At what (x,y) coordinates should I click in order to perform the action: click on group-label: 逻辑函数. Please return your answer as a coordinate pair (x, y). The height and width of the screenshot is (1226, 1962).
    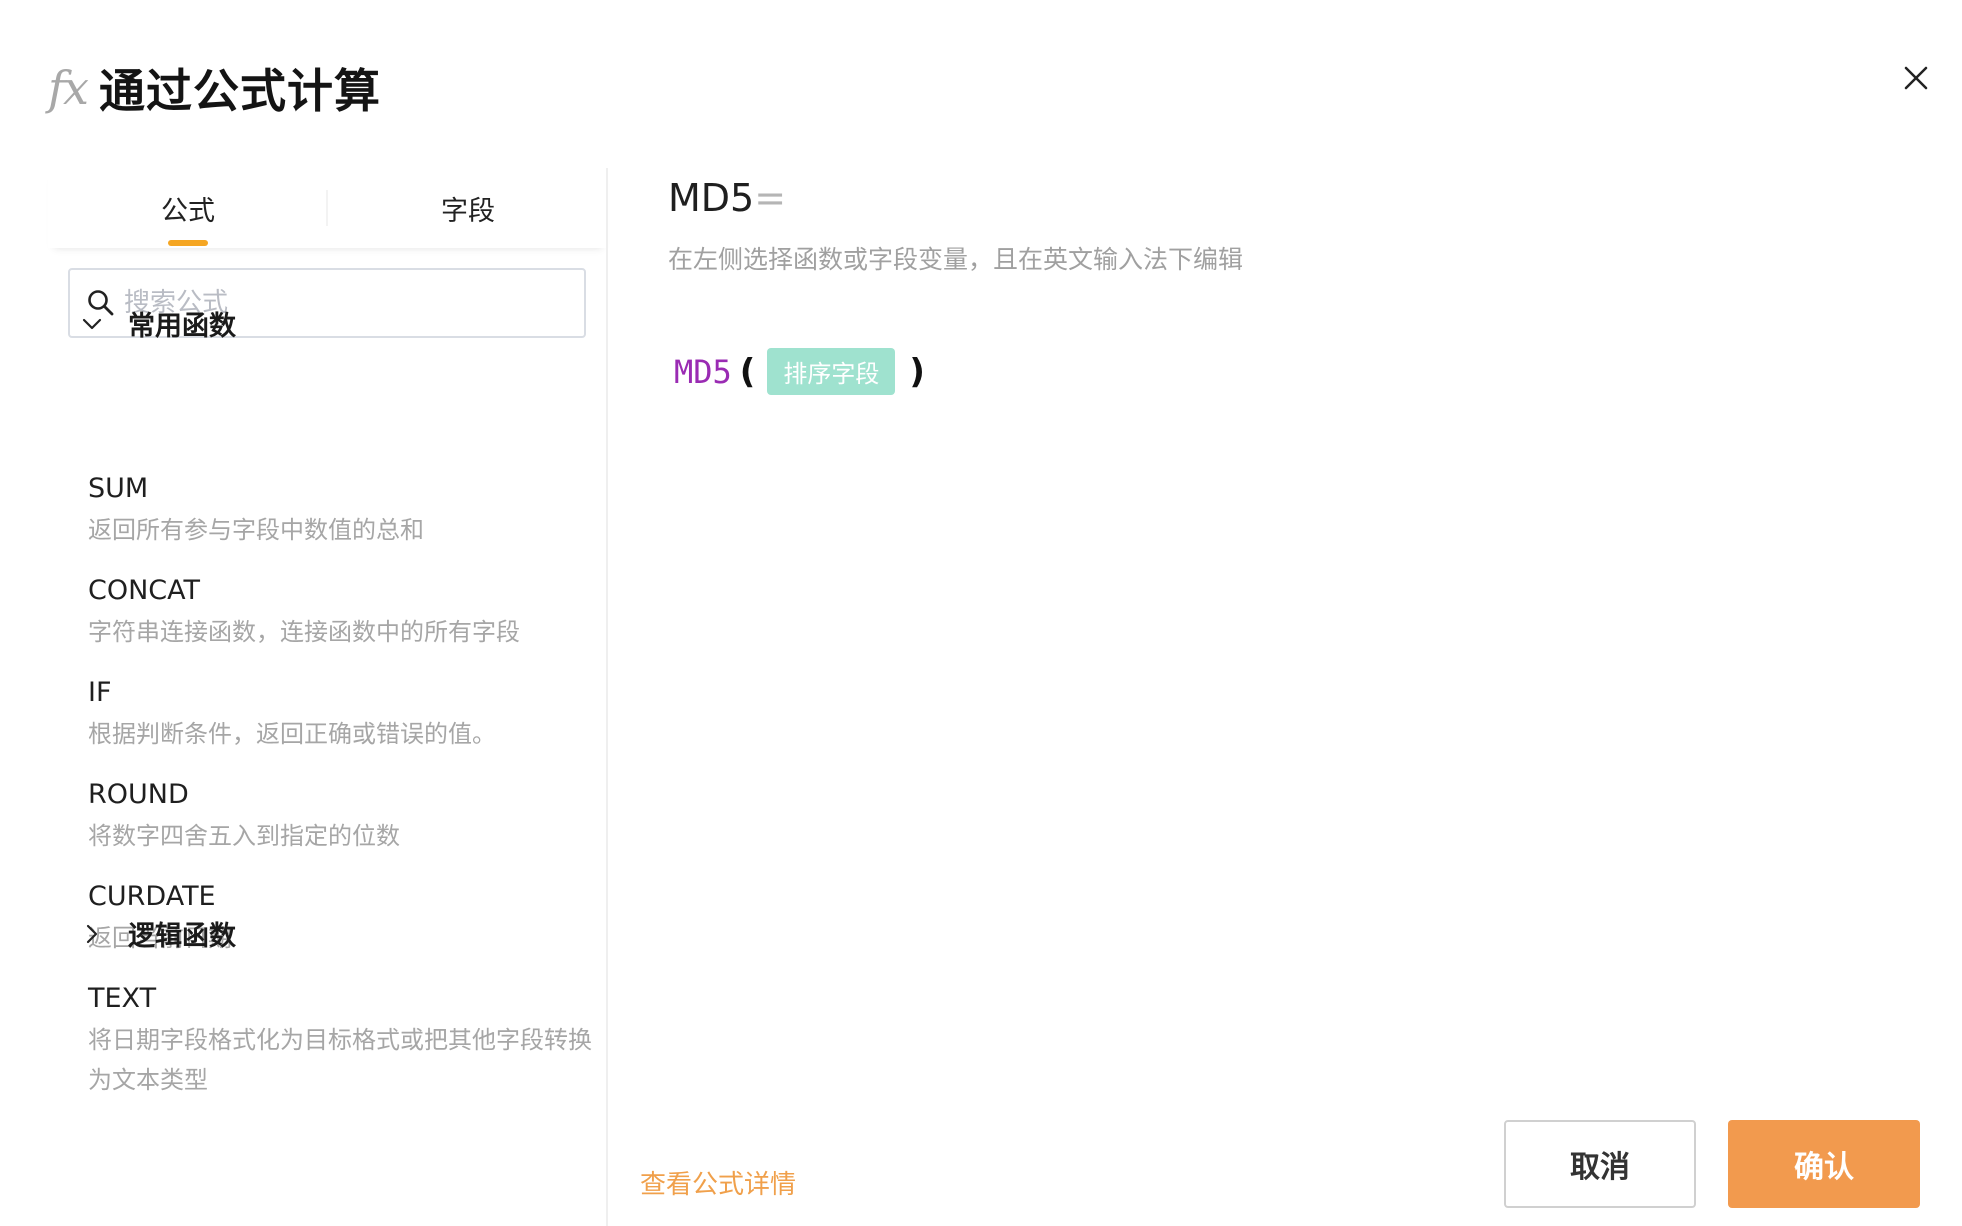
    Looking at the image, I should click on (182, 936).